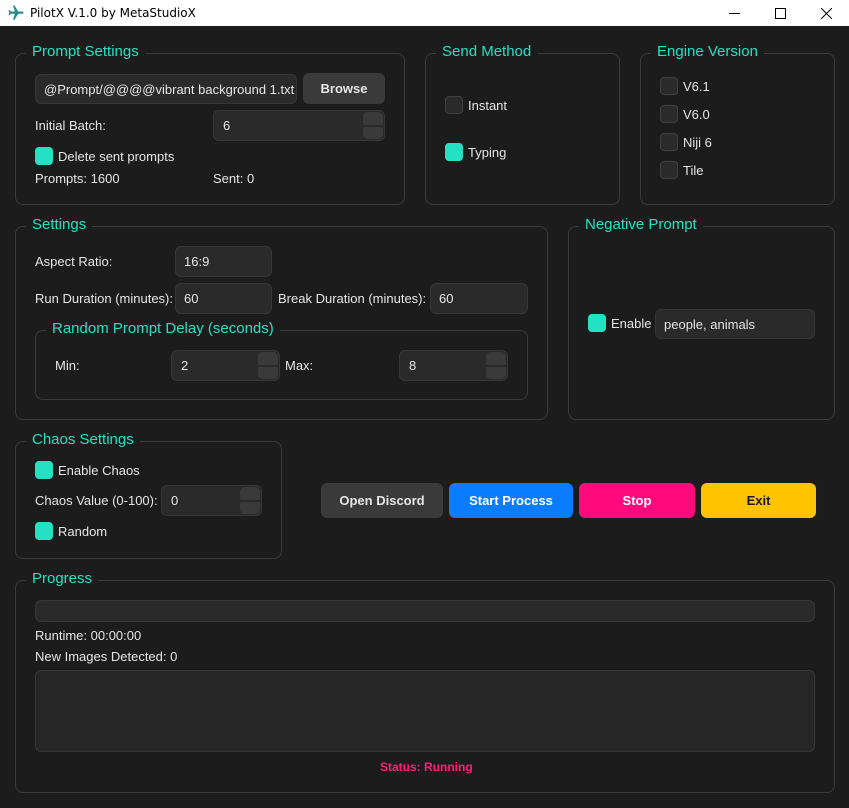 Image resolution: width=849 pixels, height=808 pixels. I want to click on send-method-panel: Send Method, so click(522, 124).